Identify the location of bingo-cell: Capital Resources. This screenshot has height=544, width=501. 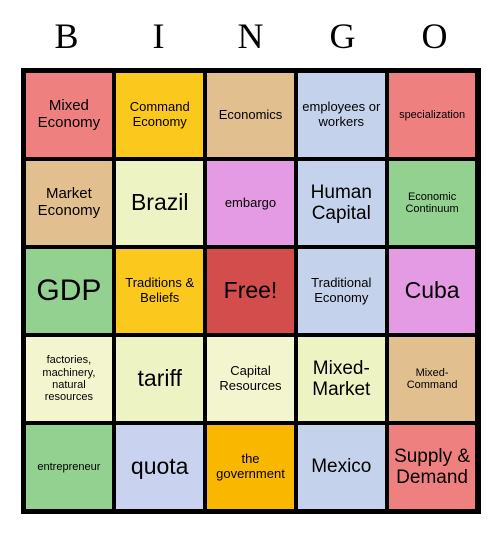
(250, 379).